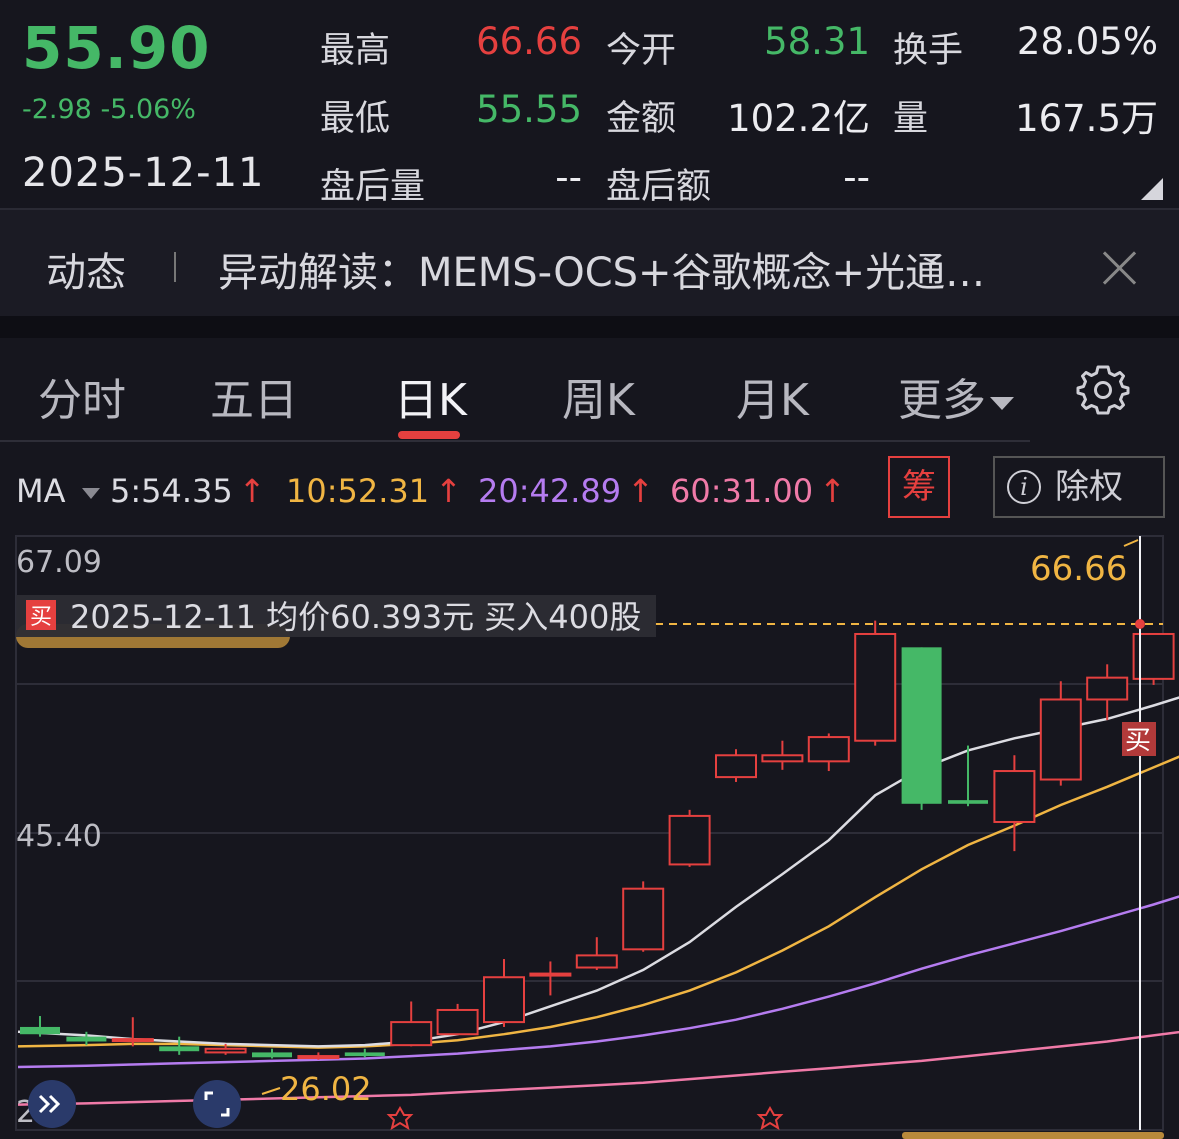  What do you see at coordinates (1024, 487) in the screenshot?
I see `info-icon: i` at bounding box center [1024, 487].